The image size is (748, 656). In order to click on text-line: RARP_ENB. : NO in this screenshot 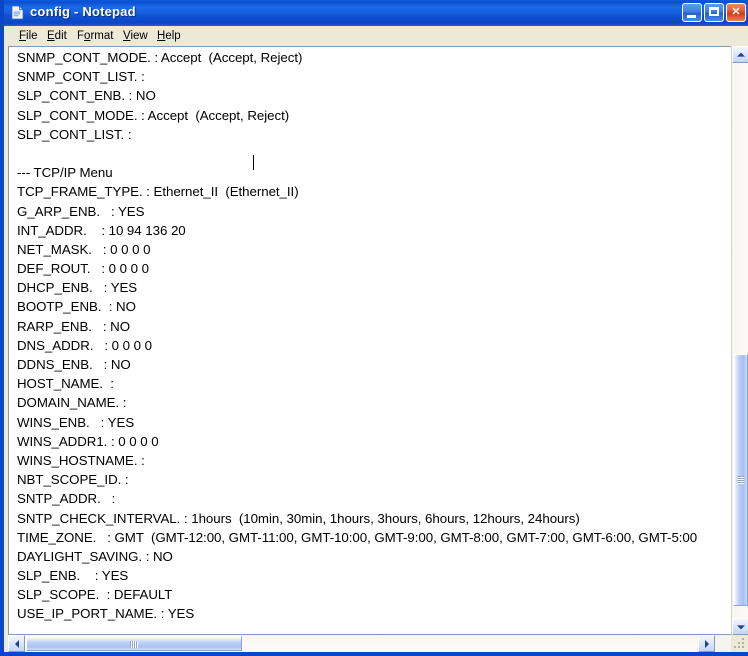, I will do `click(73, 326)`.